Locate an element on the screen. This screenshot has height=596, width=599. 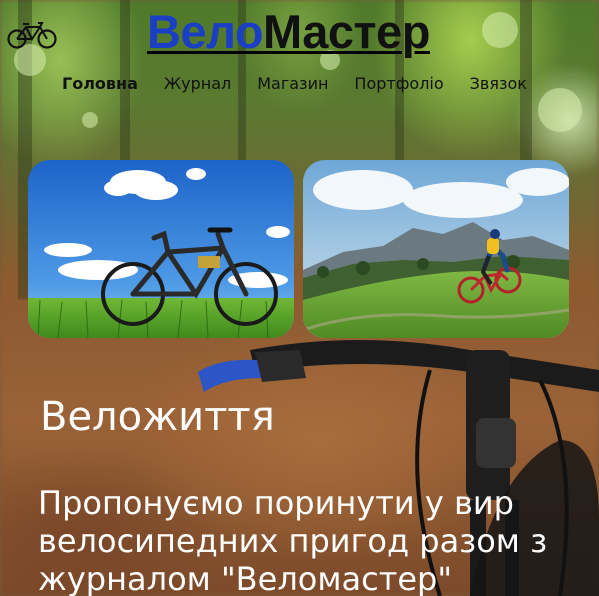
gallery-photo-bike is located at coordinates (161, 249).